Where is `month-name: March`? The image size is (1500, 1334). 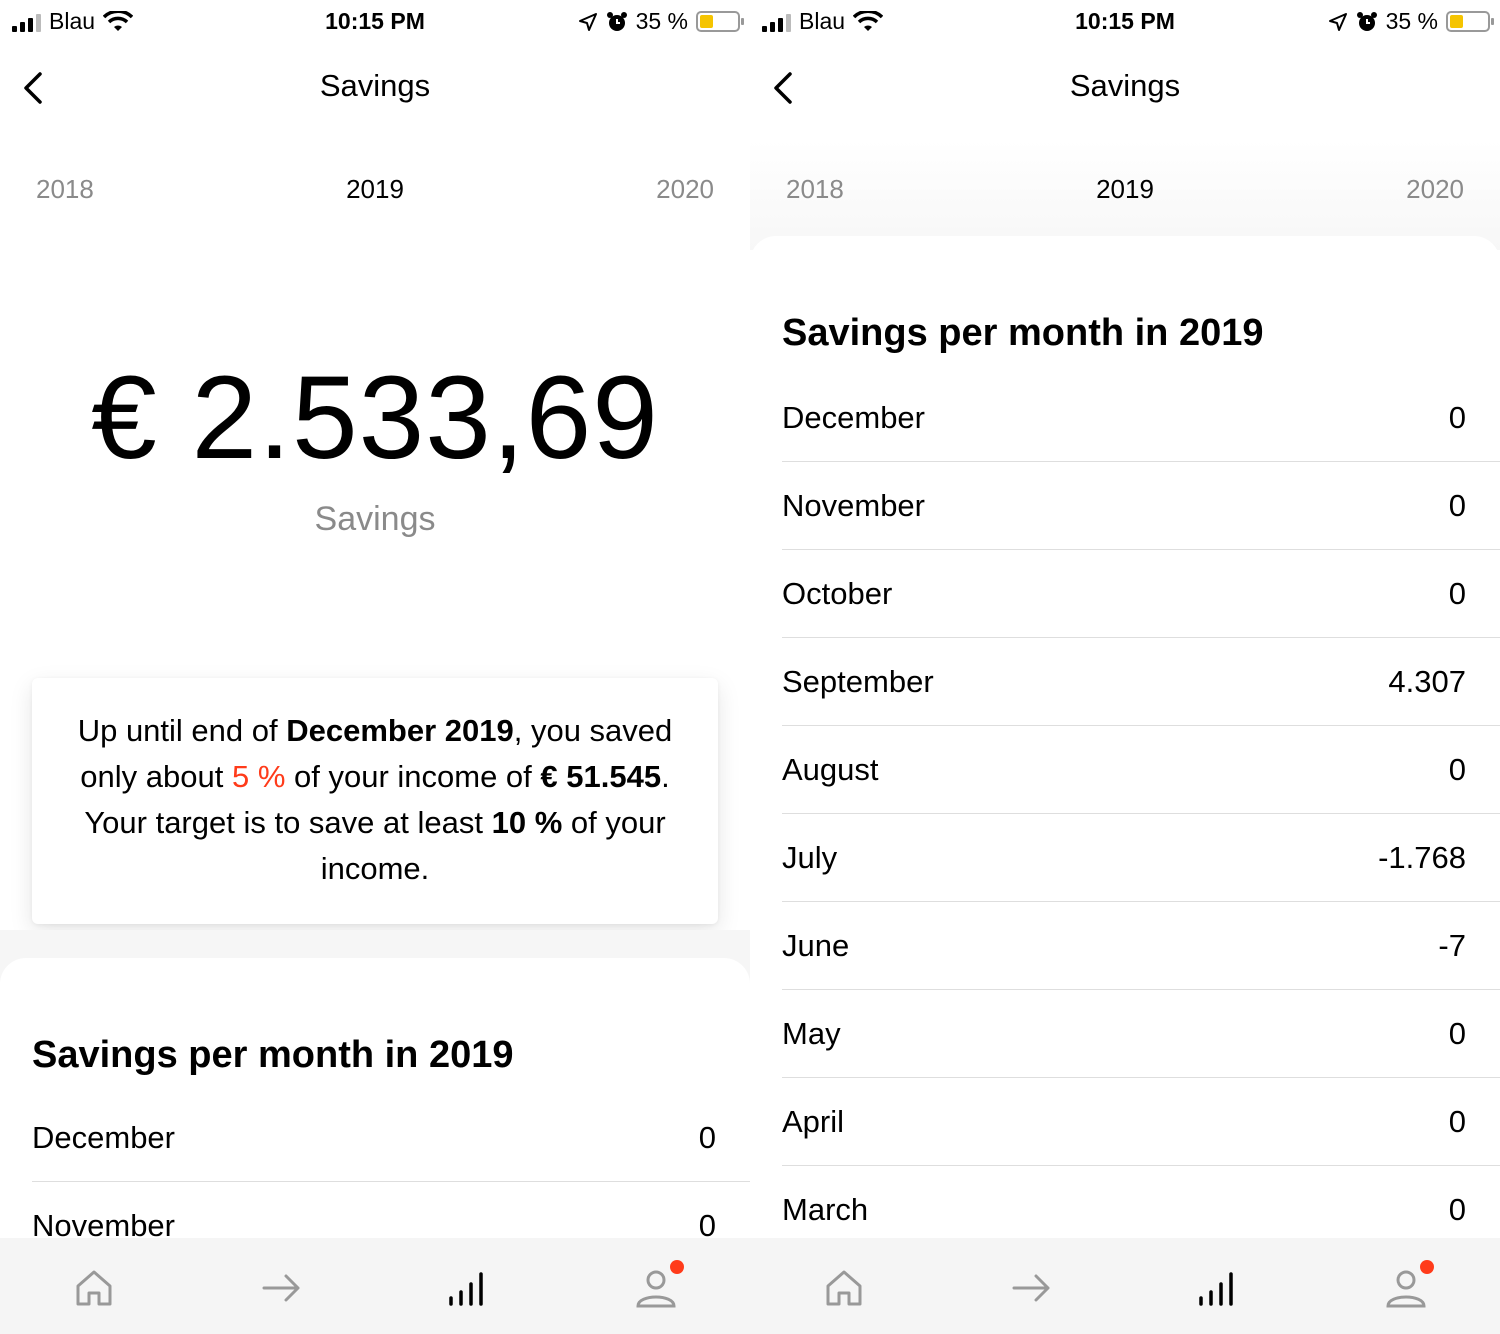 month-name: March is located at coordinates (825, 1209).